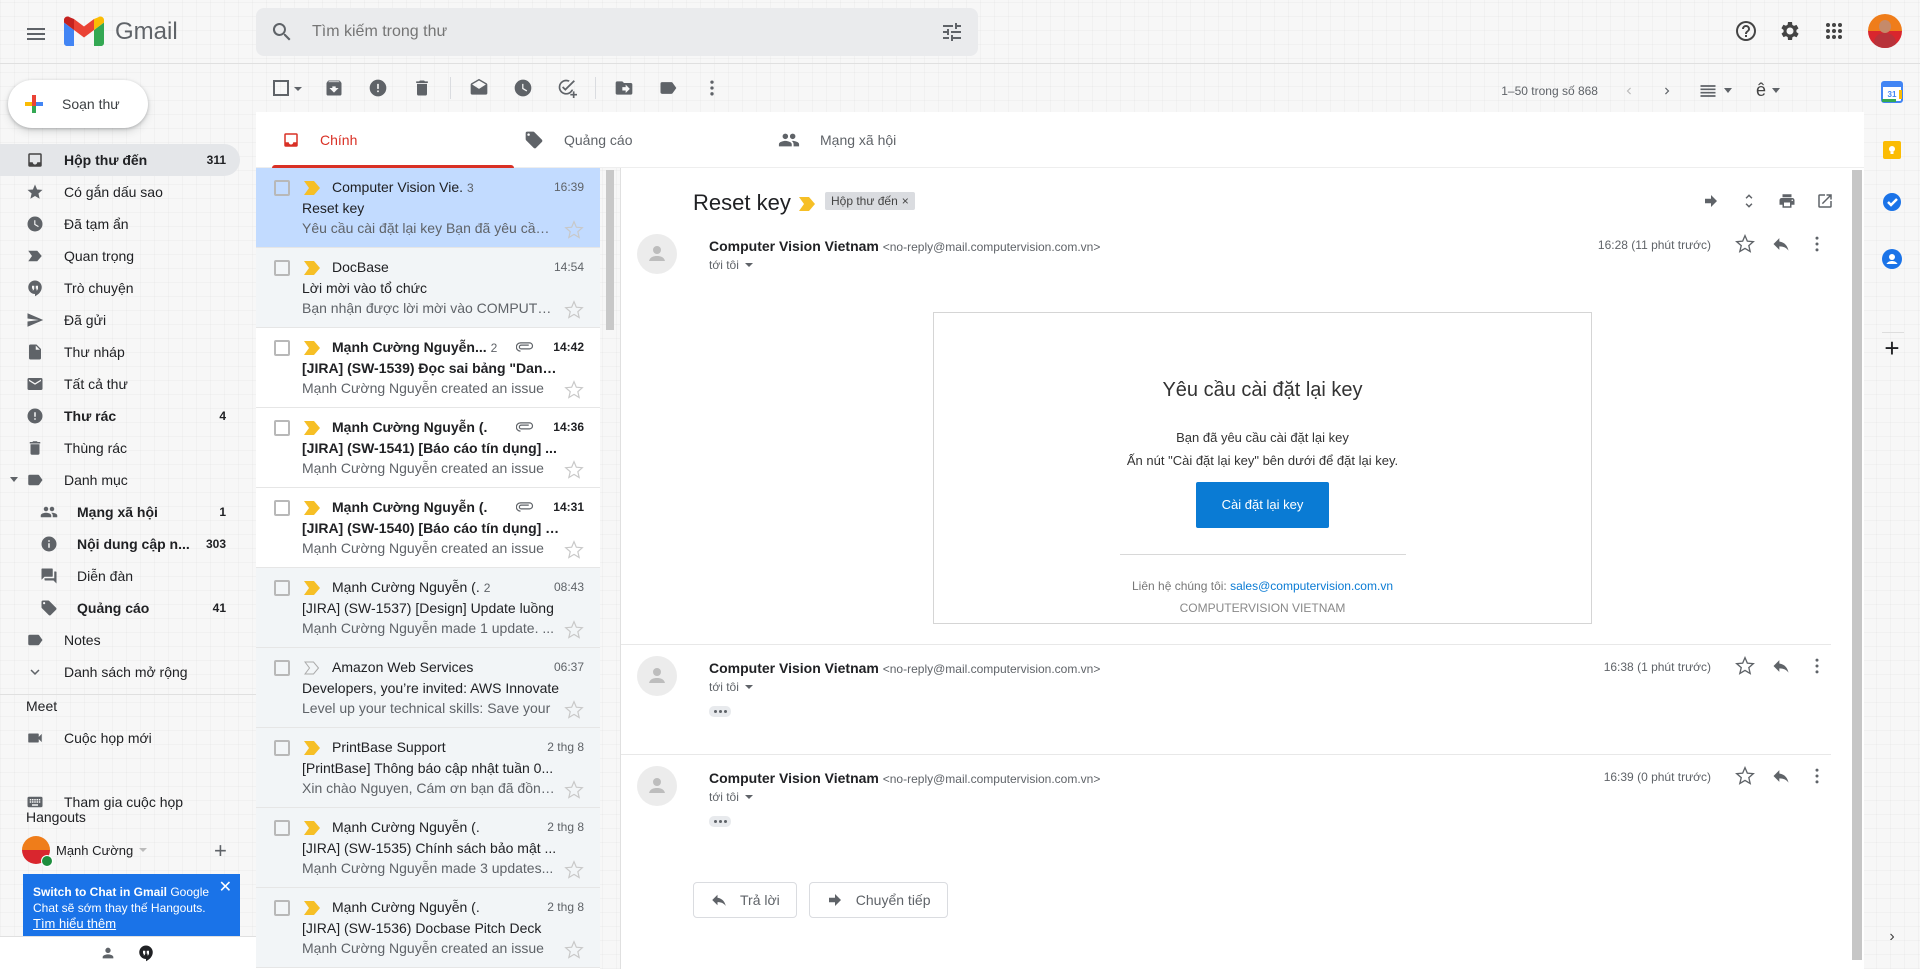 The height and width of the screenshot is (969, 1920). I want to click on snooze-button, so click(523, 88).